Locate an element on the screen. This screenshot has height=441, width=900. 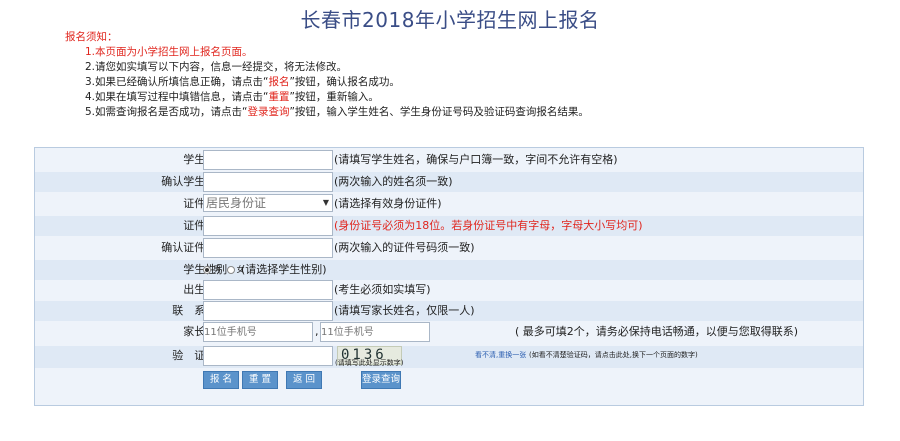
captcha-tip: (如看不清楚验证码，请点击此处,换下一个页面的数字) is located at coordinates (613, 355).